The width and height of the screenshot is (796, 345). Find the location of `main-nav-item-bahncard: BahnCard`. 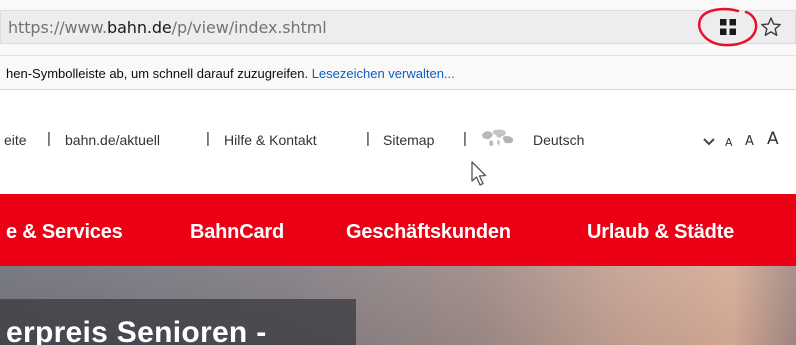

main-nav-item-bahncard: BahnCard is located at coordinates (237, 232).